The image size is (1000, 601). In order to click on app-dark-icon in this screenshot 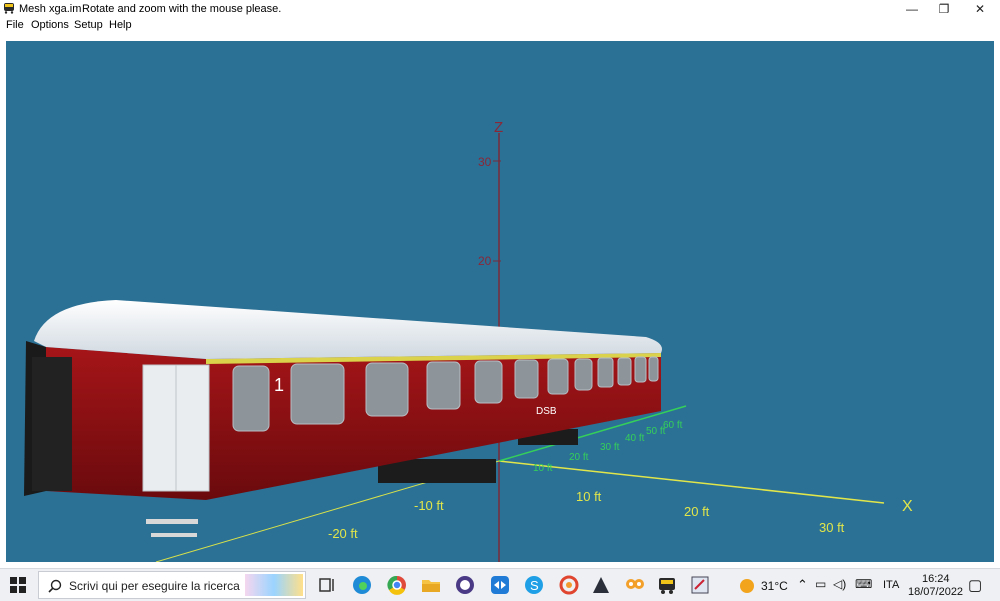, I will do `click(601, 585)`.